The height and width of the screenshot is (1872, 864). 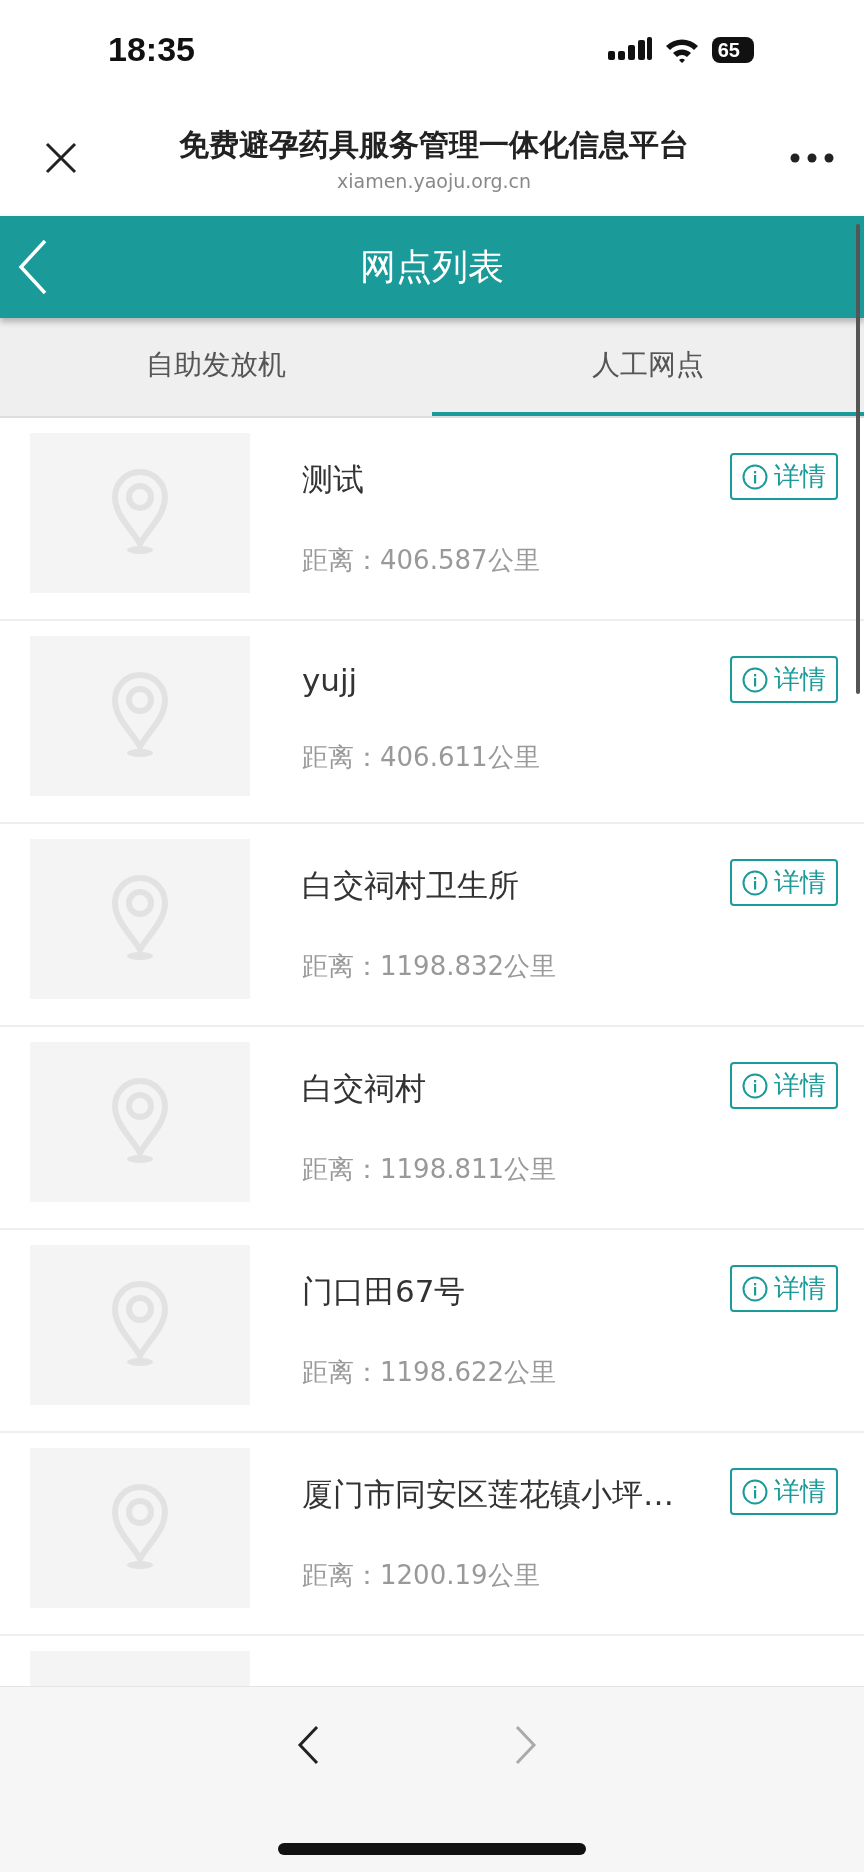 What do you see at coordinates (421, 1575) in the screenshot?
I see `site-distance: 距离：1200.19公里` at bounding box center [421, 1575].